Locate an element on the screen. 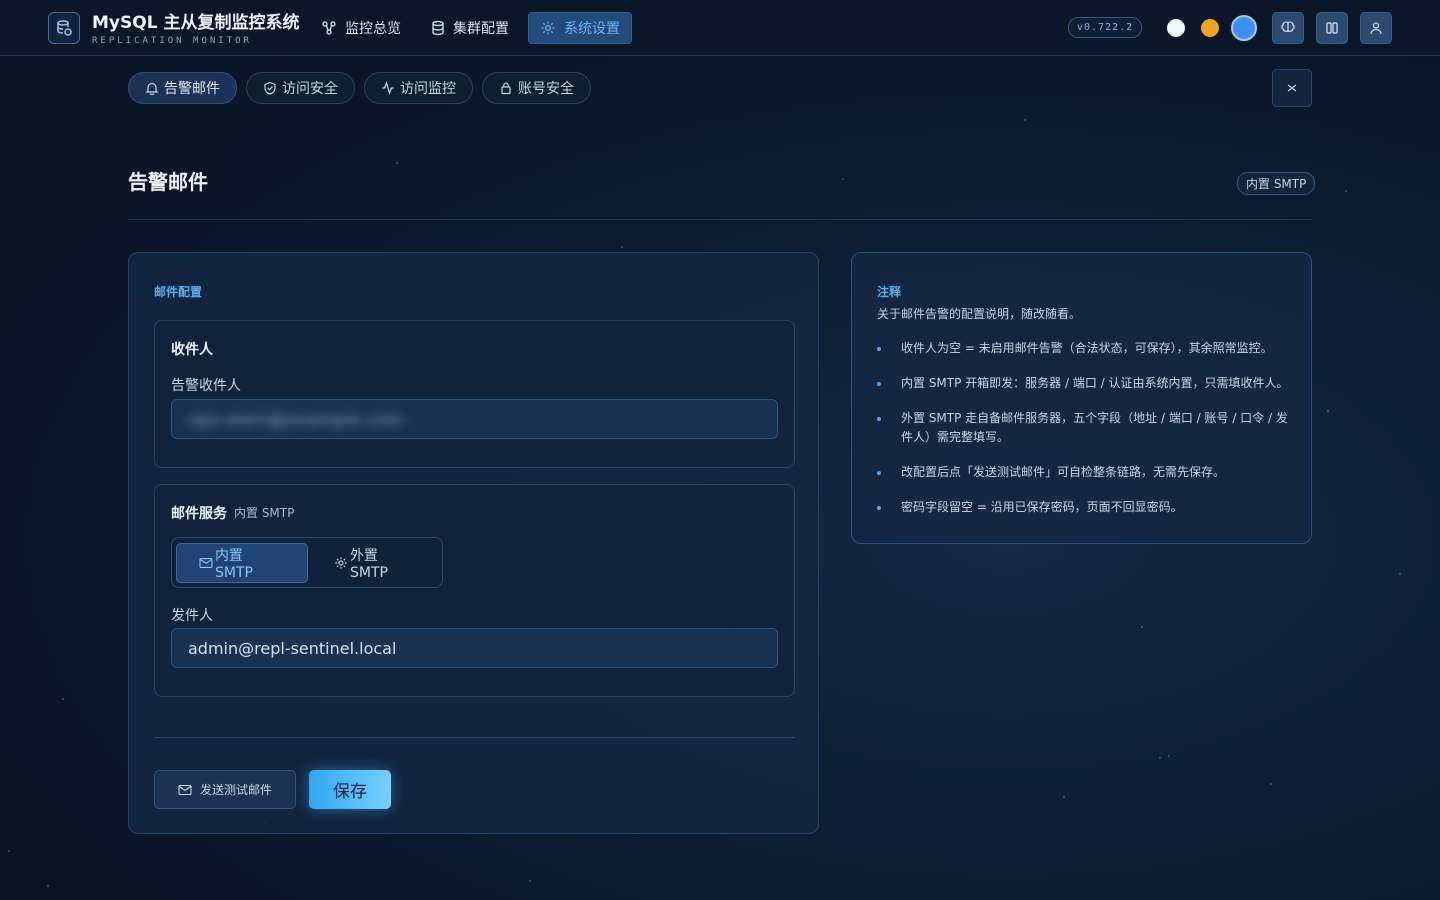 This screenshot has height=900, width=1440. theme-blue-button is located at coordinates (1244, 28).